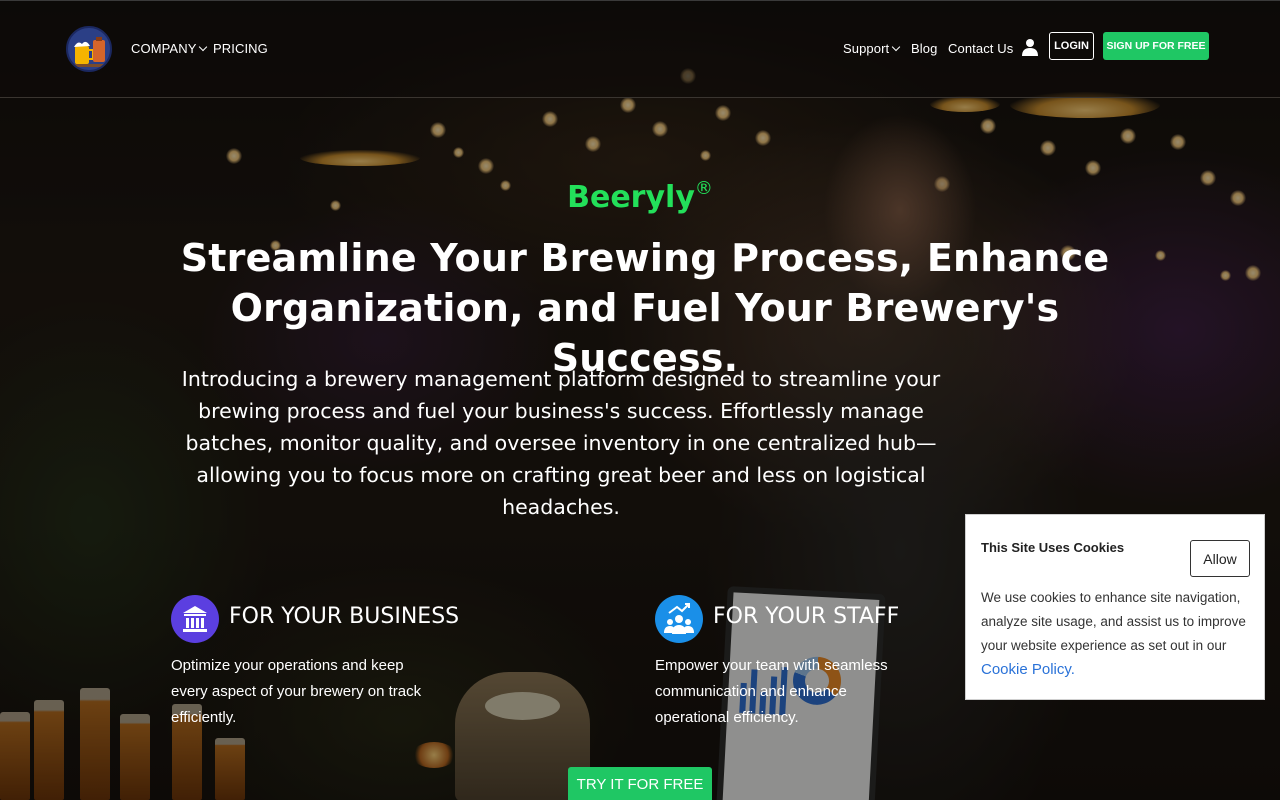  I want to click on feature-staff-title: FOR YOUR STAFF, so click(806, 616).